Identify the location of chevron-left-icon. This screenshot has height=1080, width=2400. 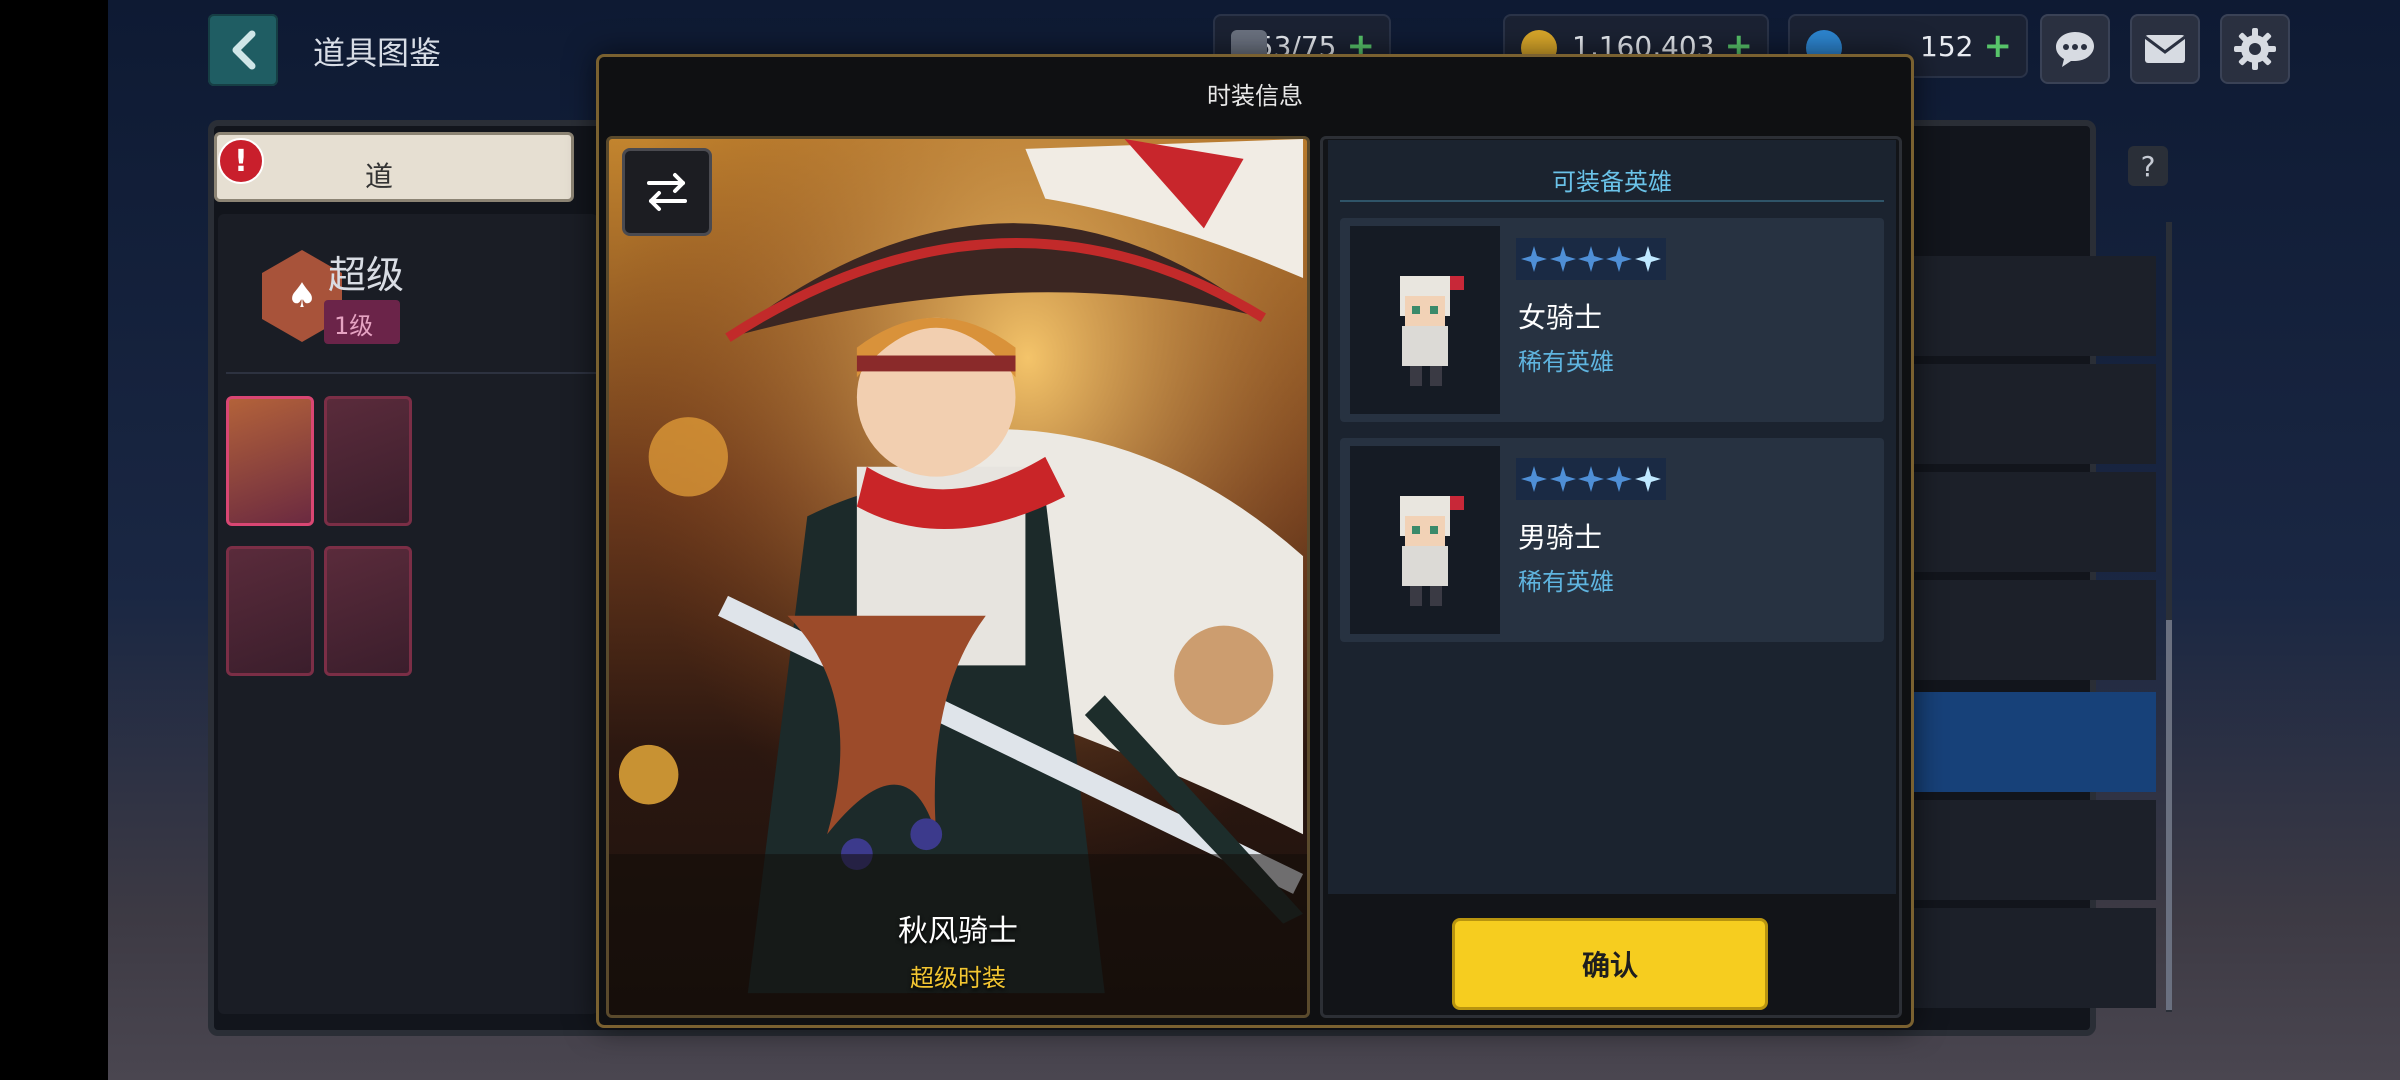
(244, 50).